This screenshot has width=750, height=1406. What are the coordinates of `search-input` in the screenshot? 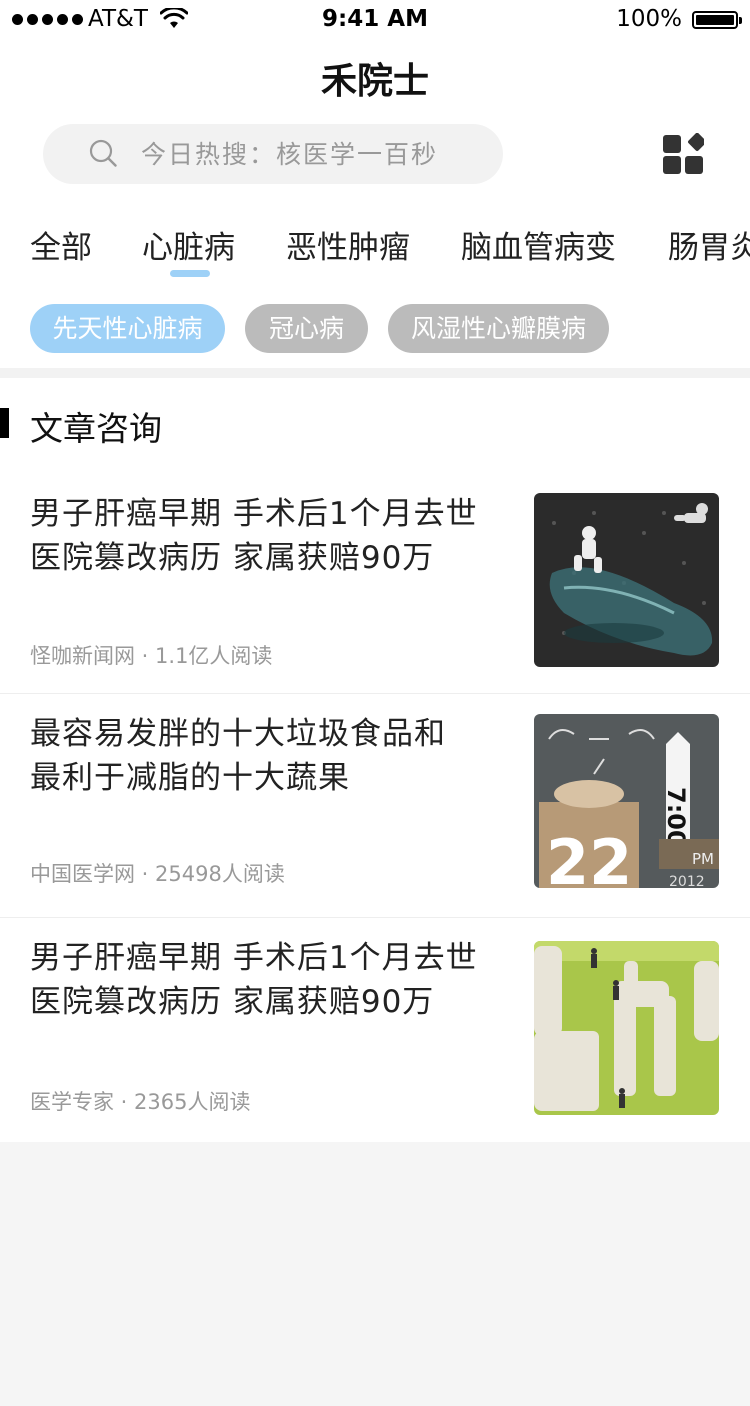 It's located at (311, 154).